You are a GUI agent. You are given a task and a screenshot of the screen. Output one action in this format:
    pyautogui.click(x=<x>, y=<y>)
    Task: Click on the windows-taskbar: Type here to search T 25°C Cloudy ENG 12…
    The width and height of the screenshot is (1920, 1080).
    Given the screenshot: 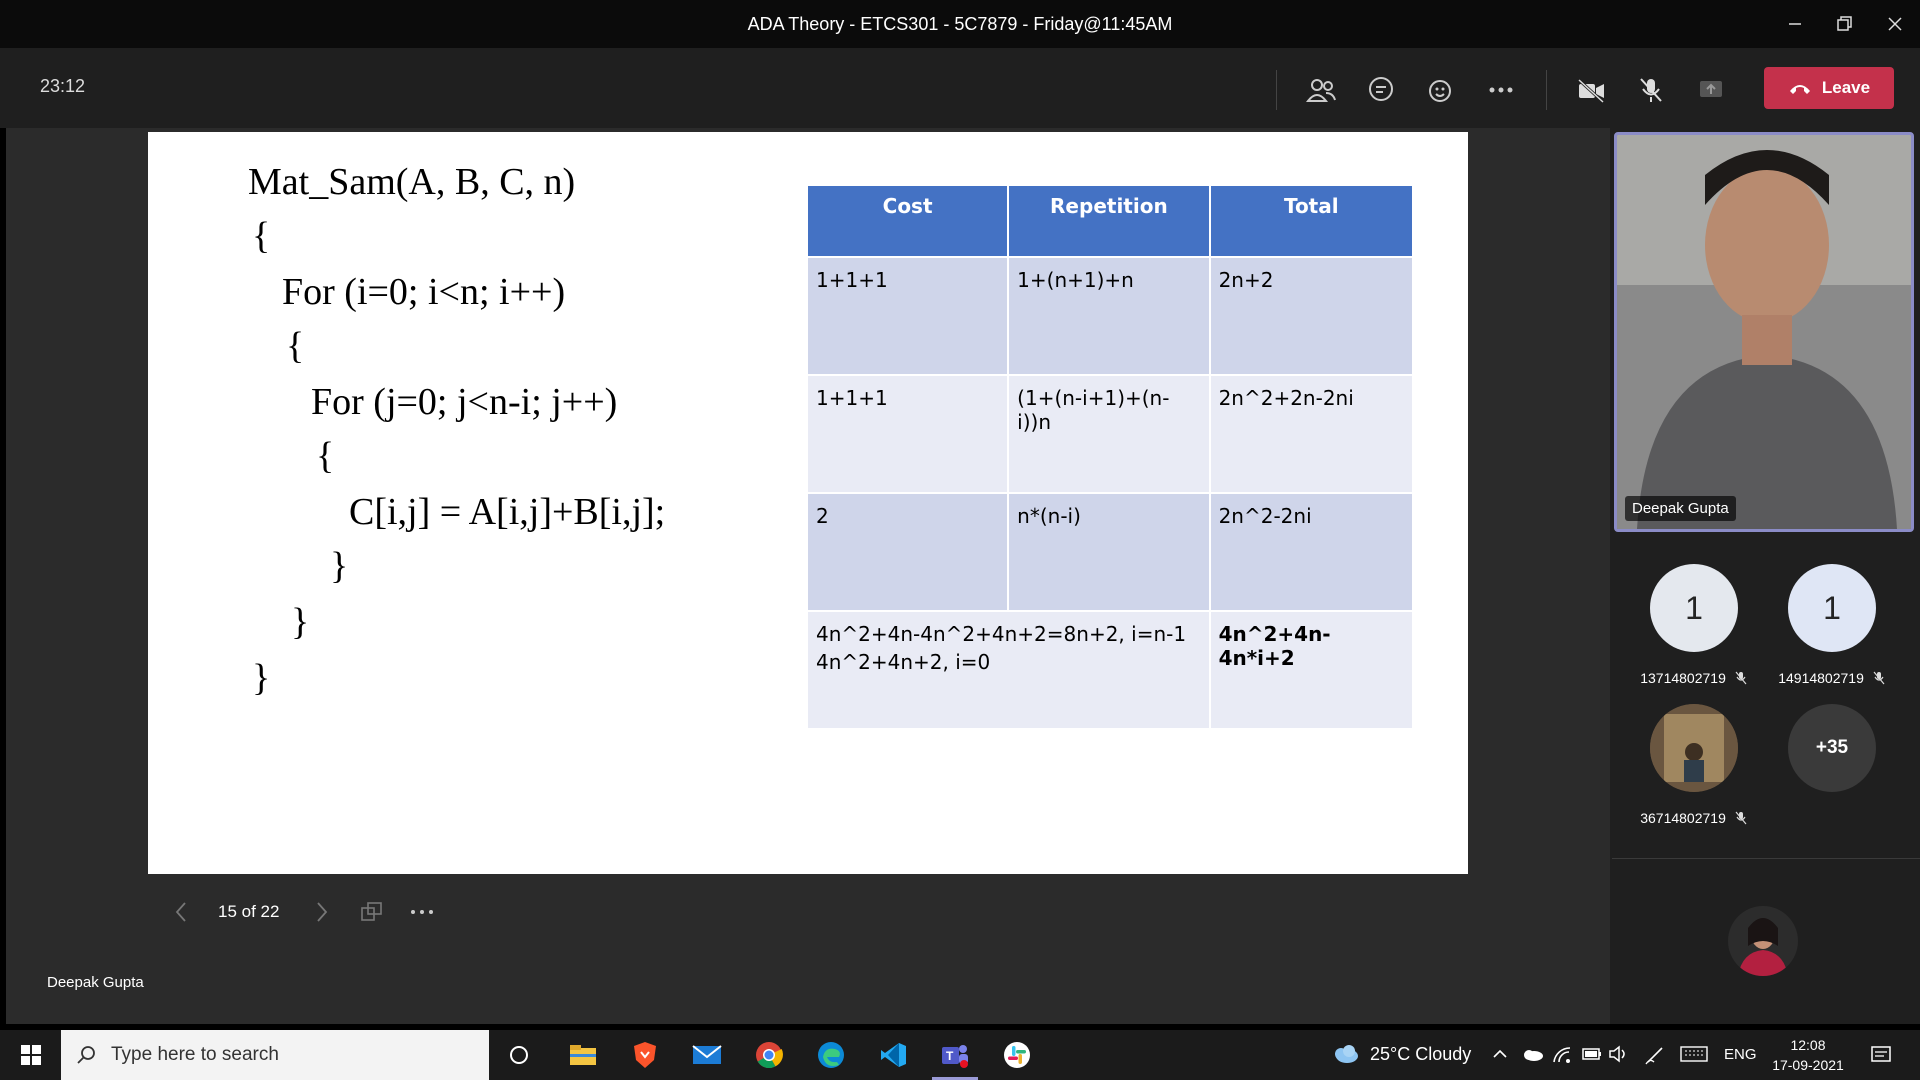 What is the action you would take?
    pyautogui.click(x=960, y=1055)
    